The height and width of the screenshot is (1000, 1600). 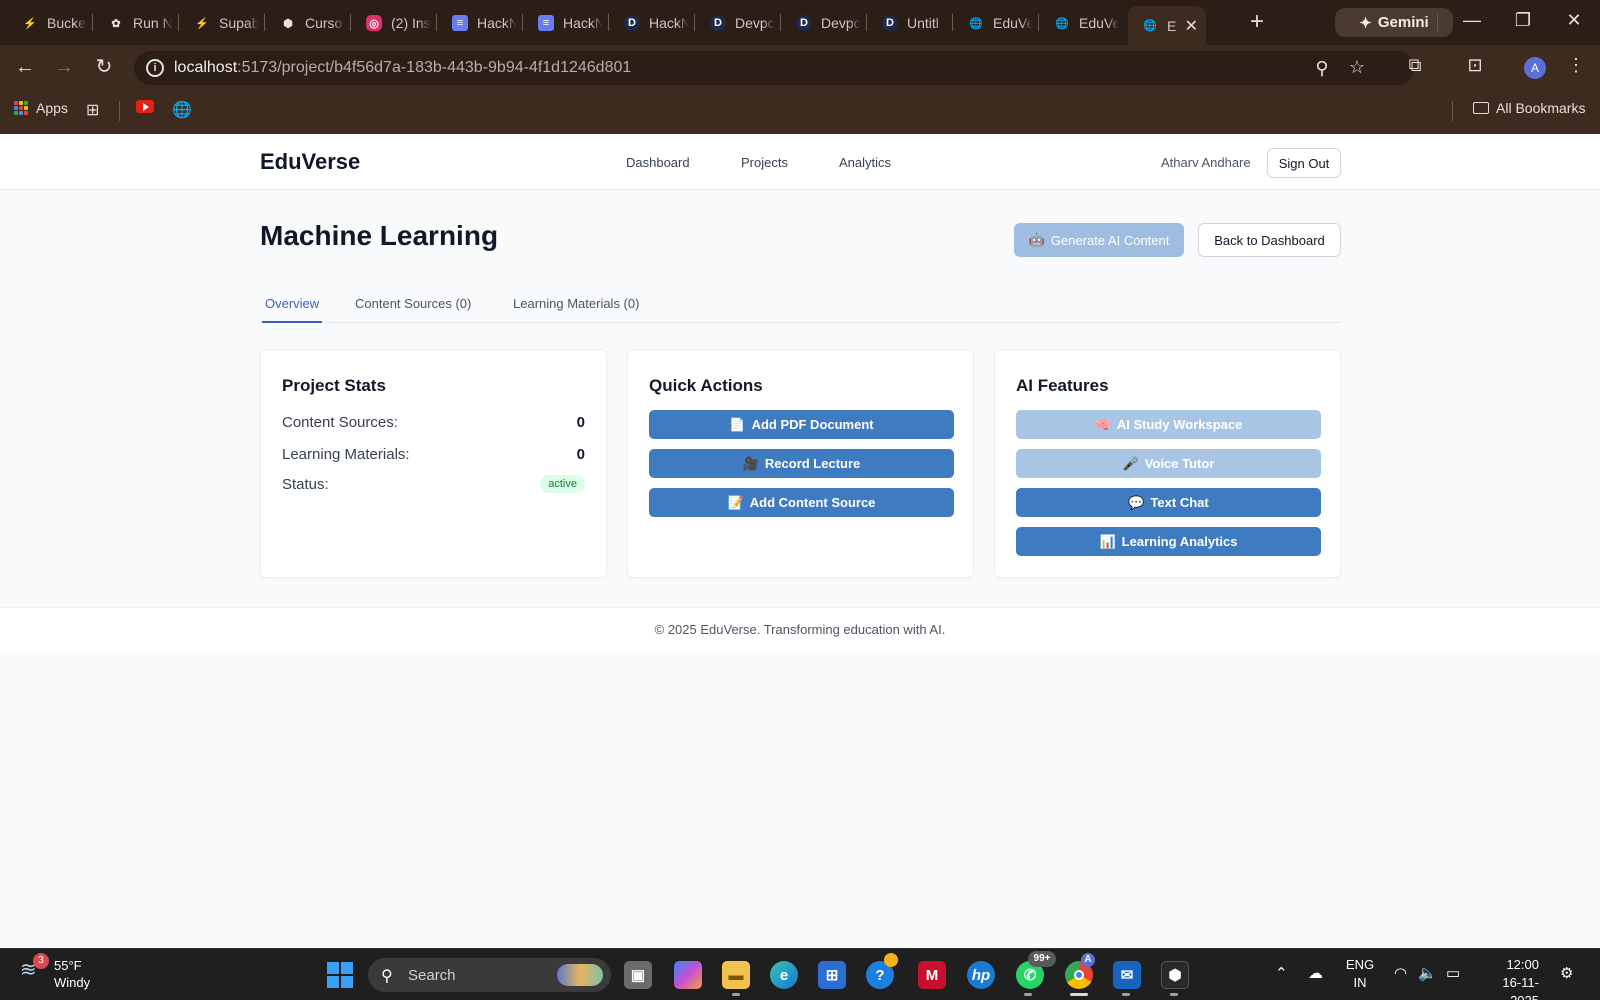 What do you see at coordinates (387, 976) in the screenshot?
I see `search-icon: ⚲` at bounding box center [387, 976].